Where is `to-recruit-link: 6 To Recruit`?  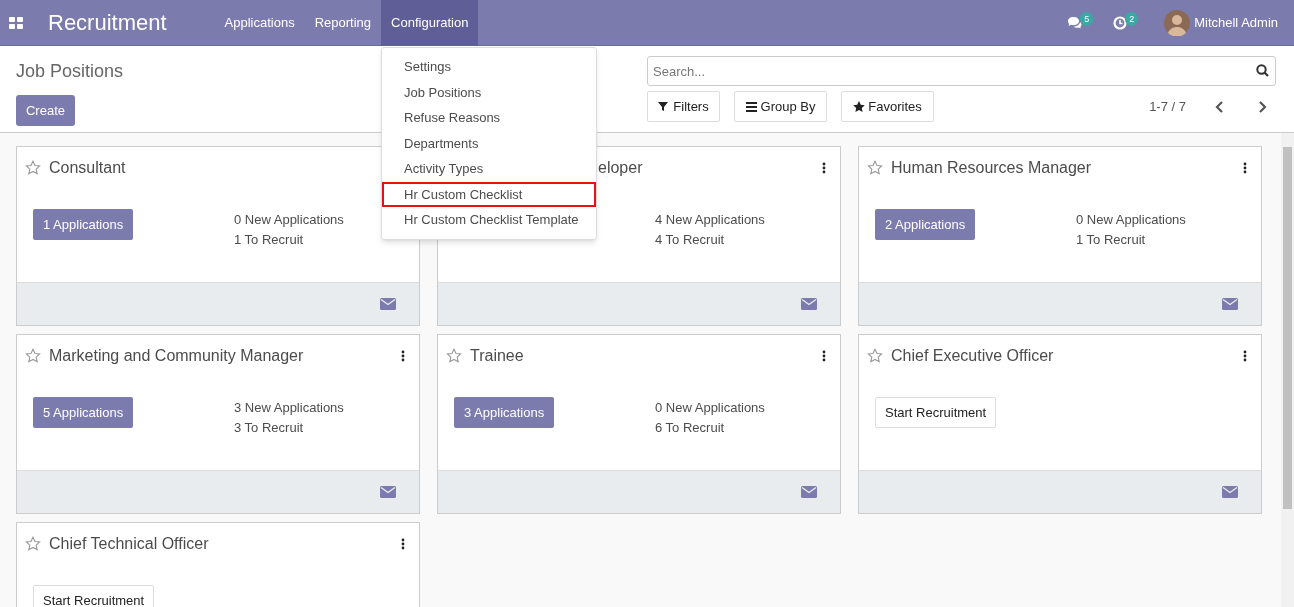 to-recruit-link: 6 To Recruit is located at coordinates (710, 428).